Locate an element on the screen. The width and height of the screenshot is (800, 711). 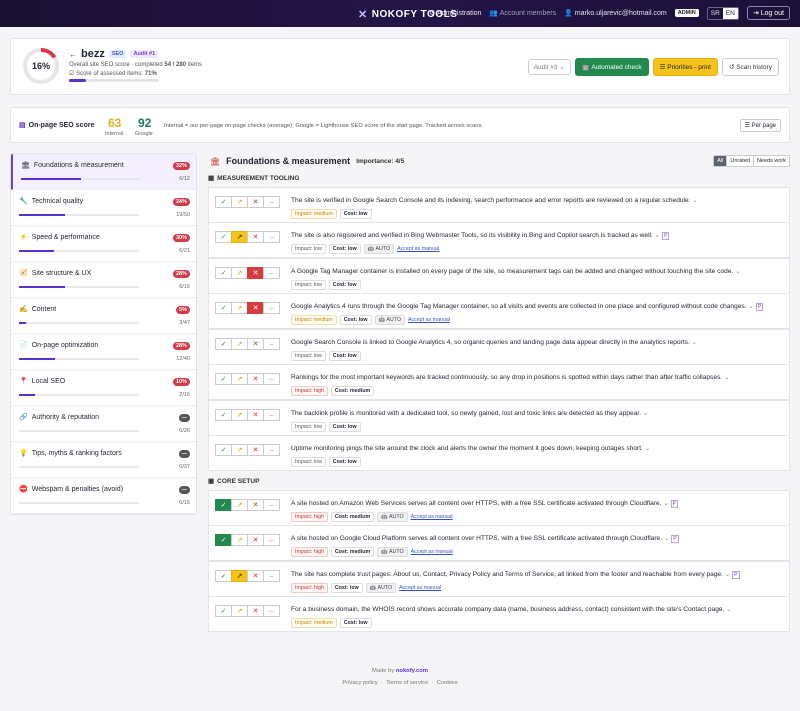
sidebar-item: 🔗 Authority & reputation —0/26 is located at coordinates (103, 424).